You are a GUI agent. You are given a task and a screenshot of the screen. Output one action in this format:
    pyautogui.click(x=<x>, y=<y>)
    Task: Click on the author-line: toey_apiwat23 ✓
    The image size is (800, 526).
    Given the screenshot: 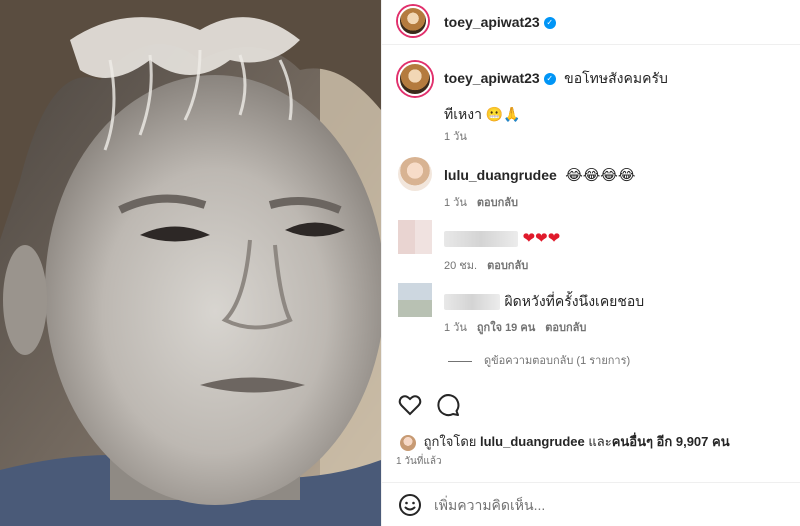 What is the action you would take?
    pyautogui.click(x=500, y=23)
    